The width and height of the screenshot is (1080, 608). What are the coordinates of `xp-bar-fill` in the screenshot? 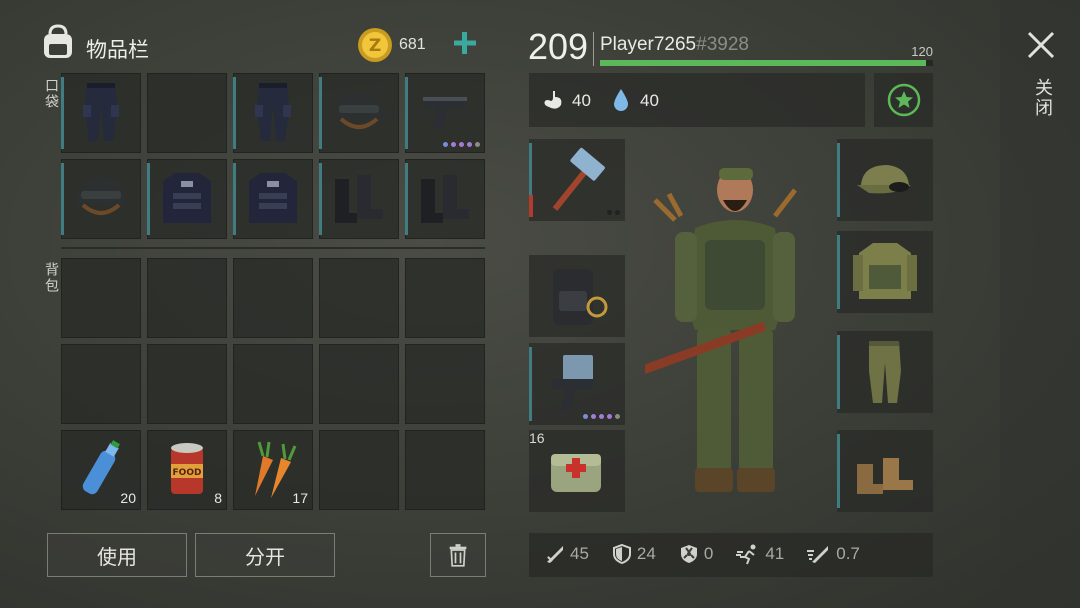 It's located at (763, 63).